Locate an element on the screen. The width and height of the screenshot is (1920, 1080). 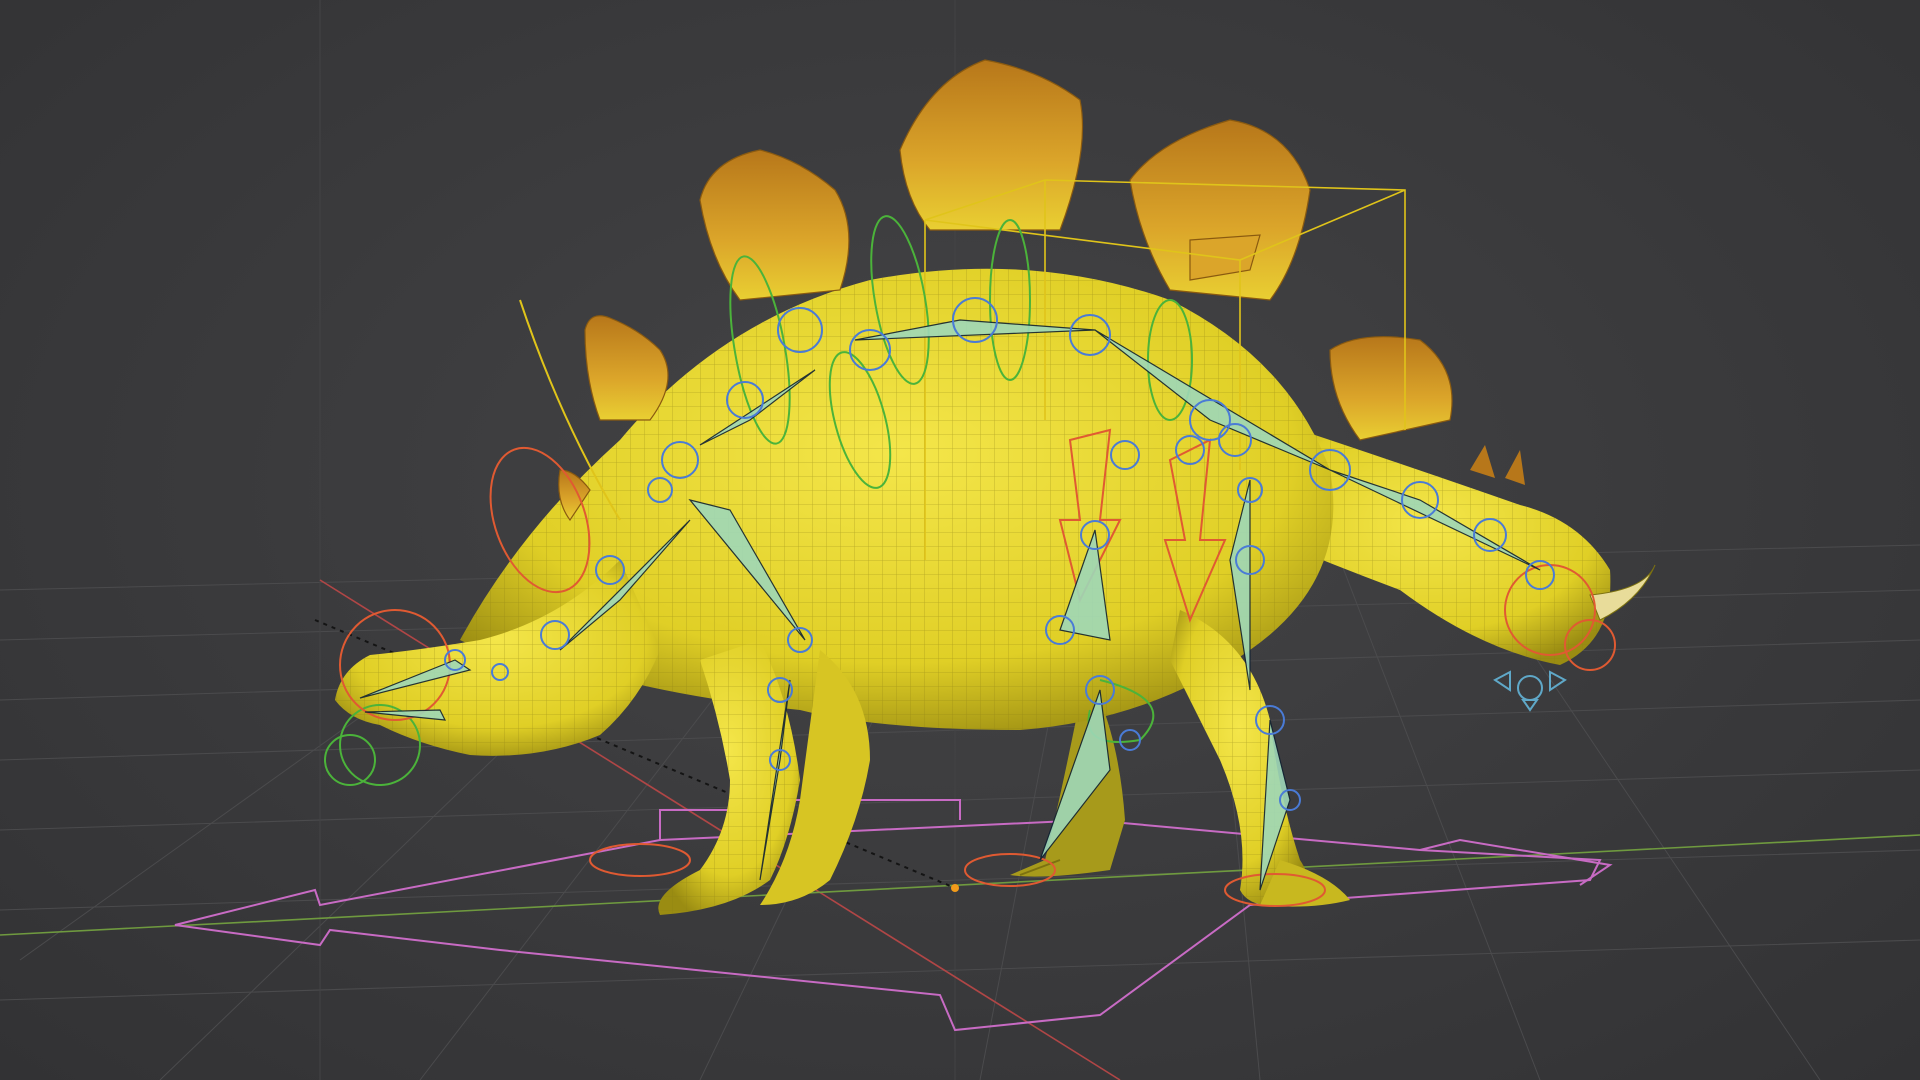
tail-tip-control is located at coordinates (1530, 691).